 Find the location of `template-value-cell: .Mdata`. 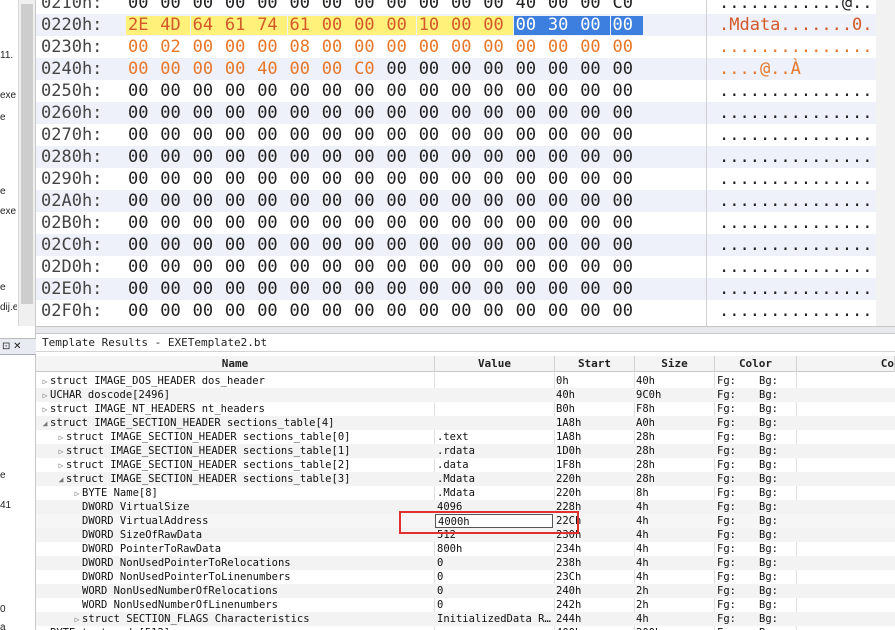

template-value-cell: .Mdata is located at coordinates (494, 479).